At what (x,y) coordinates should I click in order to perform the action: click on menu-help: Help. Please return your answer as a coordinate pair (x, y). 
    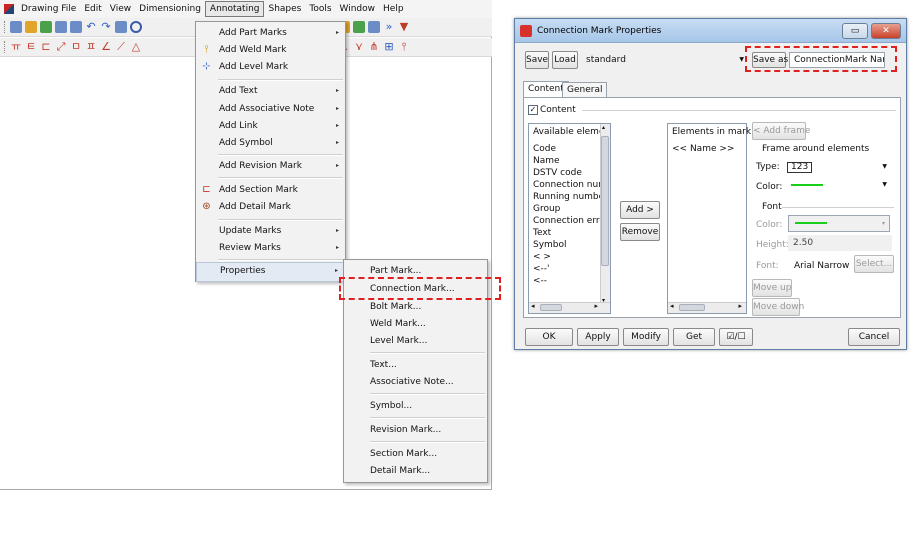
    Looking at the image, I should click on (393, 9).